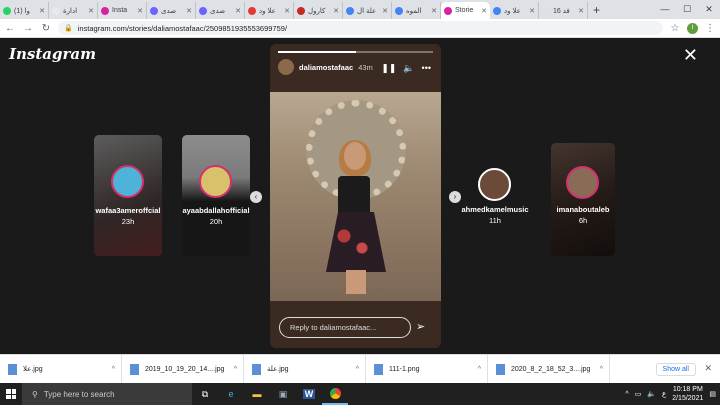 Image resolution: width=720 pixels, height=405 pixels. I want to click on clock-time: 10:18 PM, so click(687, 389).